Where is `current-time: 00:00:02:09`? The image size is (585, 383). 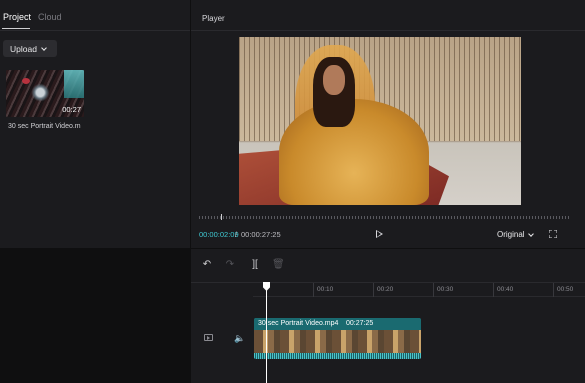
current-time: 00:00:02:09 is located at coordinates (219, 234).